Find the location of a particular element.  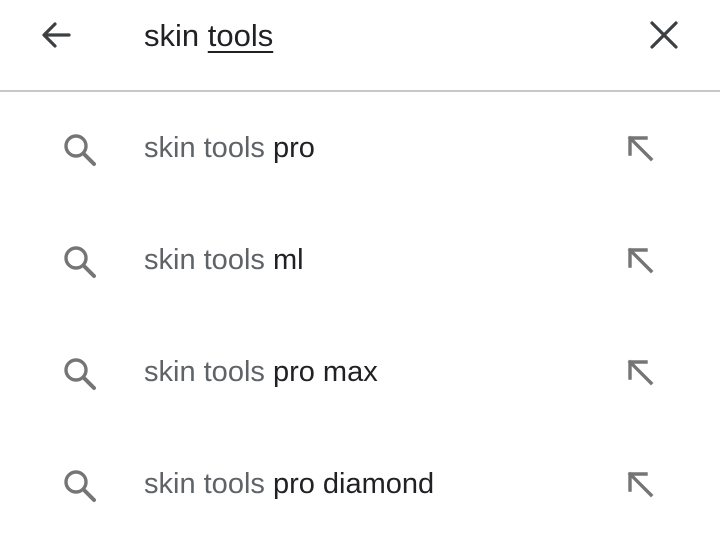

suggestion-text: skin tools pro max is located at coordinates (261, 372).